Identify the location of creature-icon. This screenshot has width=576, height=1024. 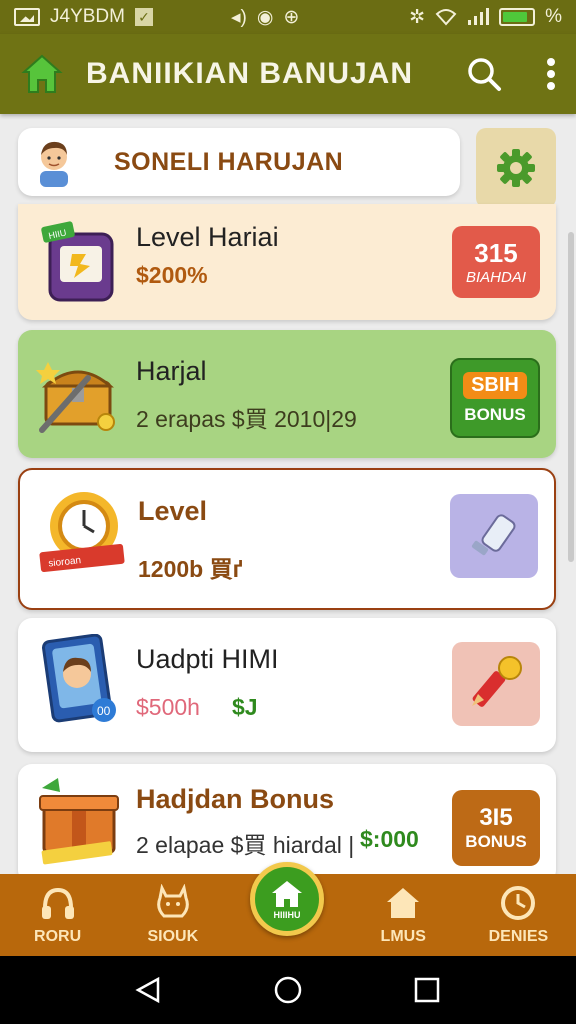
(172, 901).